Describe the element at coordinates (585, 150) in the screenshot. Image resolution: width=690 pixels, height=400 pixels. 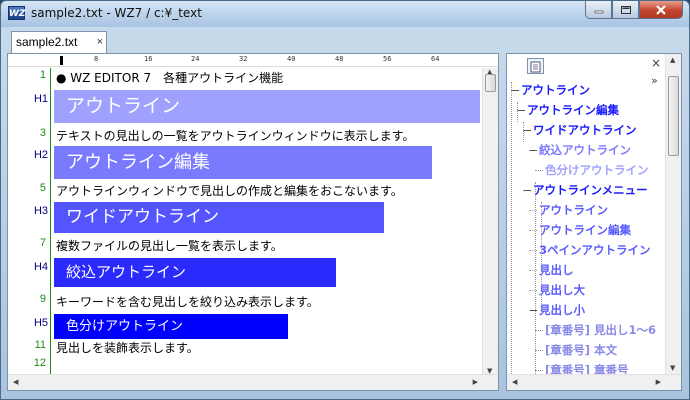
I see `outline-node: 絞込アウトライン` at that location.